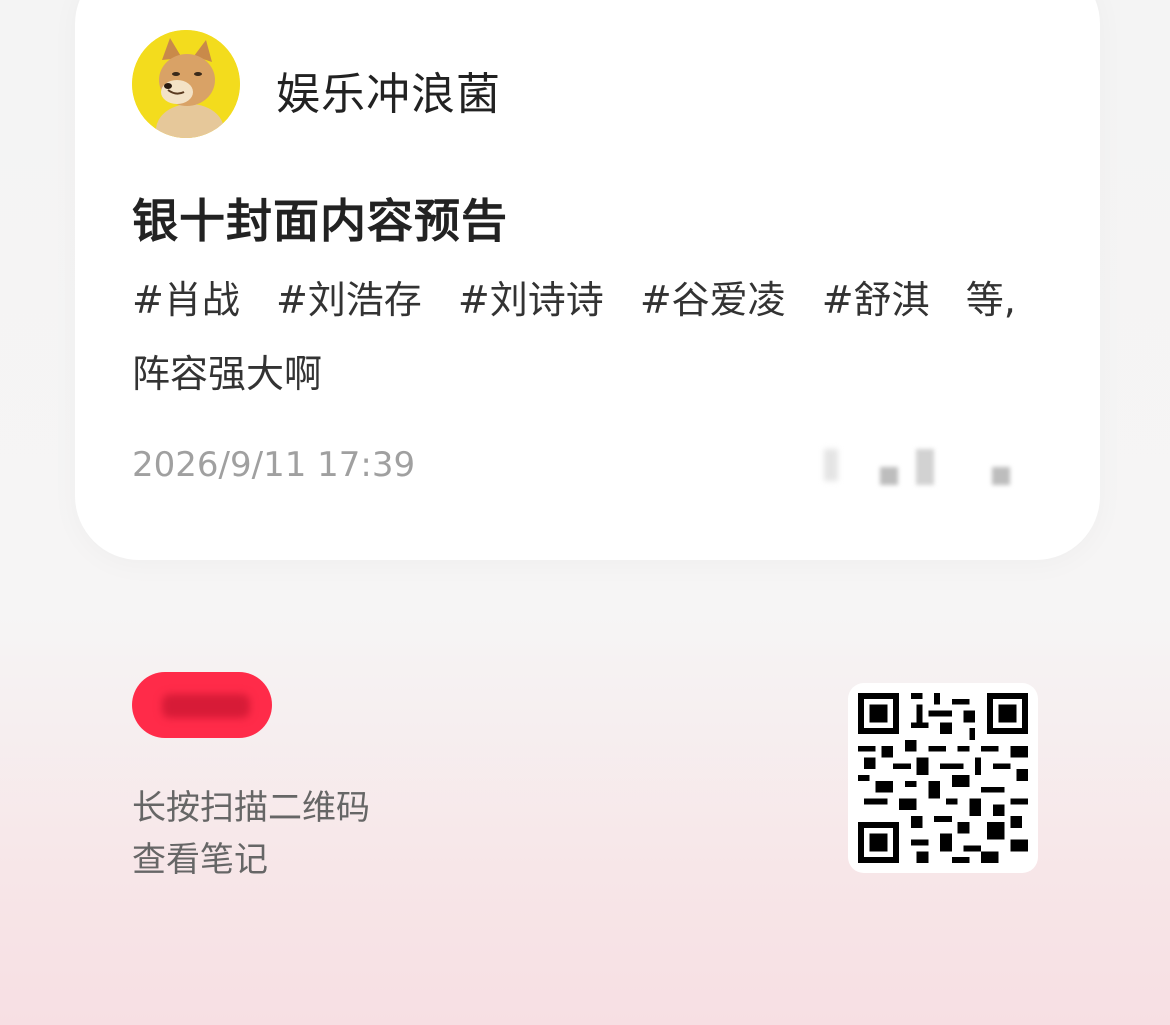 The width and height of the screenshot is (1170, 1025). I want to click on post-date: 2026/9/11 17:39, so click(274, 465).